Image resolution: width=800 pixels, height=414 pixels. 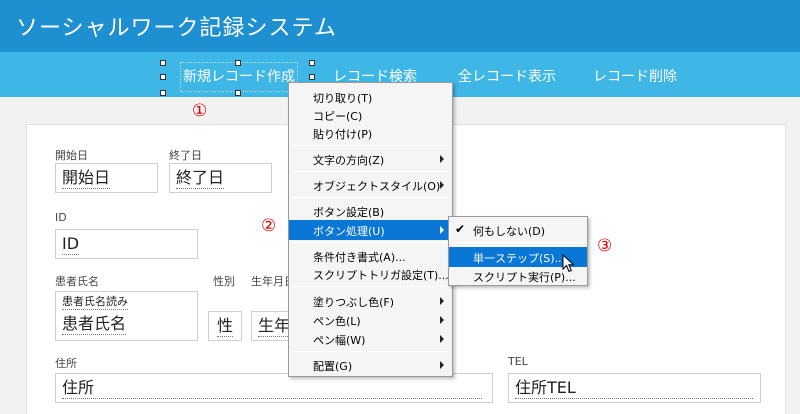 I want to click on menu-item-text-direction: 文字の方向(Z), so click(x=370, y=159).